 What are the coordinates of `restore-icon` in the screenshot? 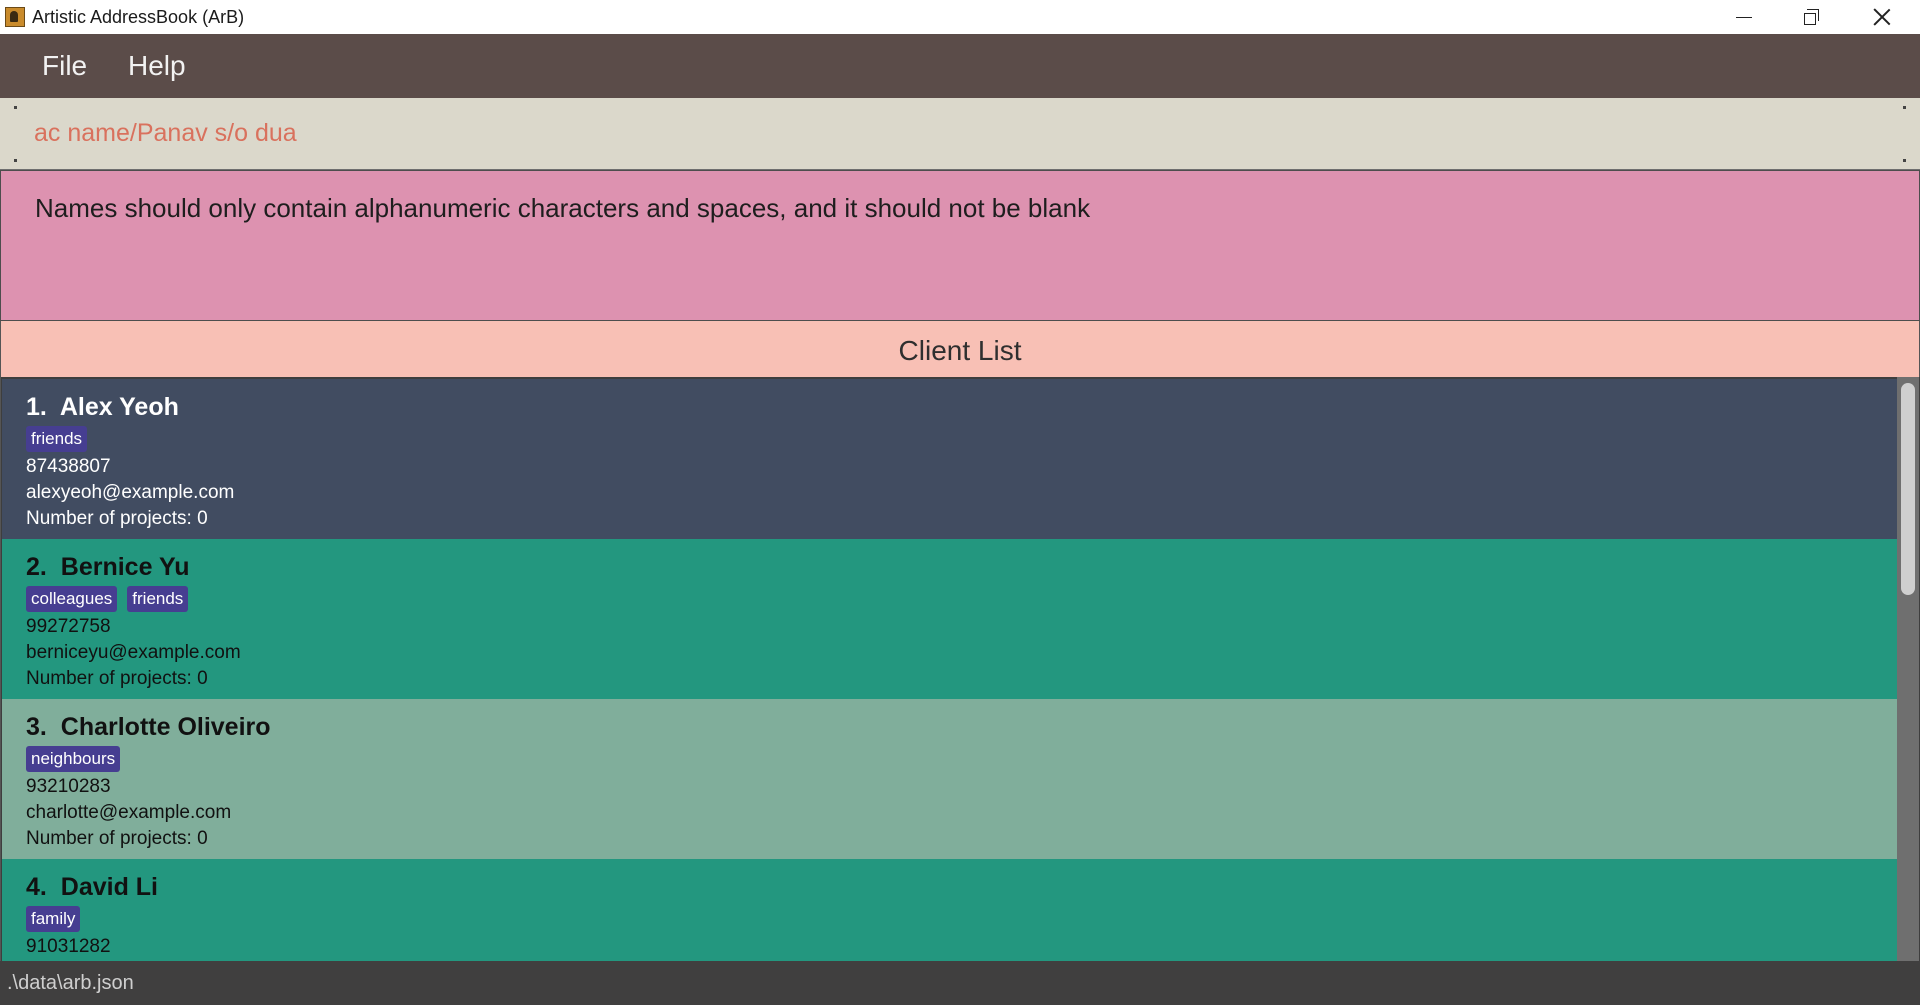 It's located at (1811, 17).